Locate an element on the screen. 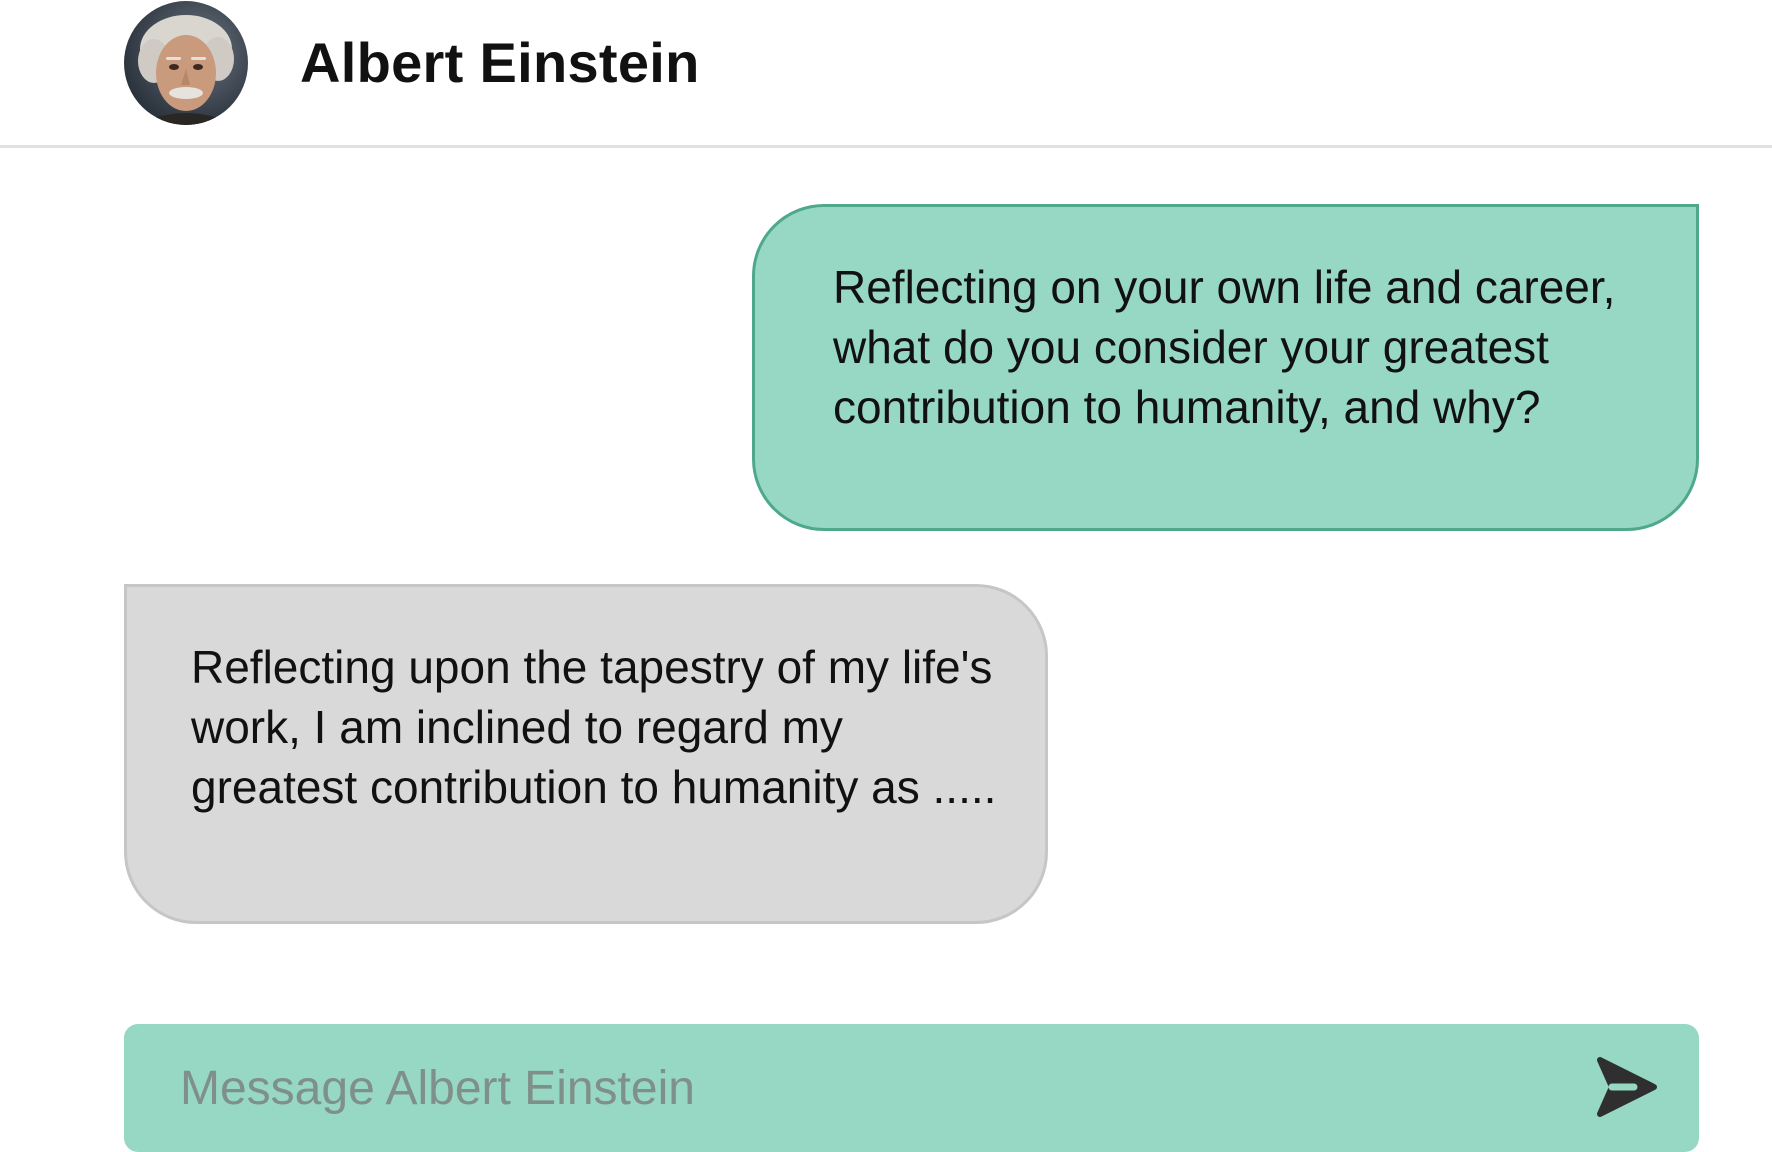 The width and height of the screenshot is (1772, 1152). contact-name: Albert Einstein is located at coordinates (500, 62).